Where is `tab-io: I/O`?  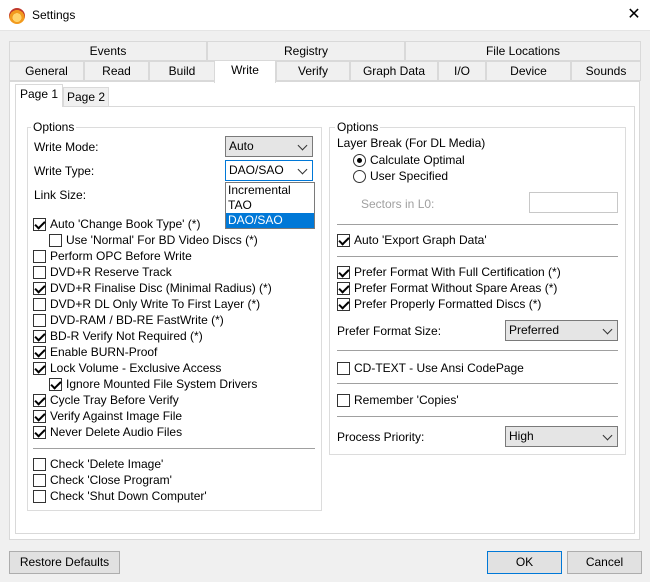
tab-io: I/O is located at coordinates (462, 71).